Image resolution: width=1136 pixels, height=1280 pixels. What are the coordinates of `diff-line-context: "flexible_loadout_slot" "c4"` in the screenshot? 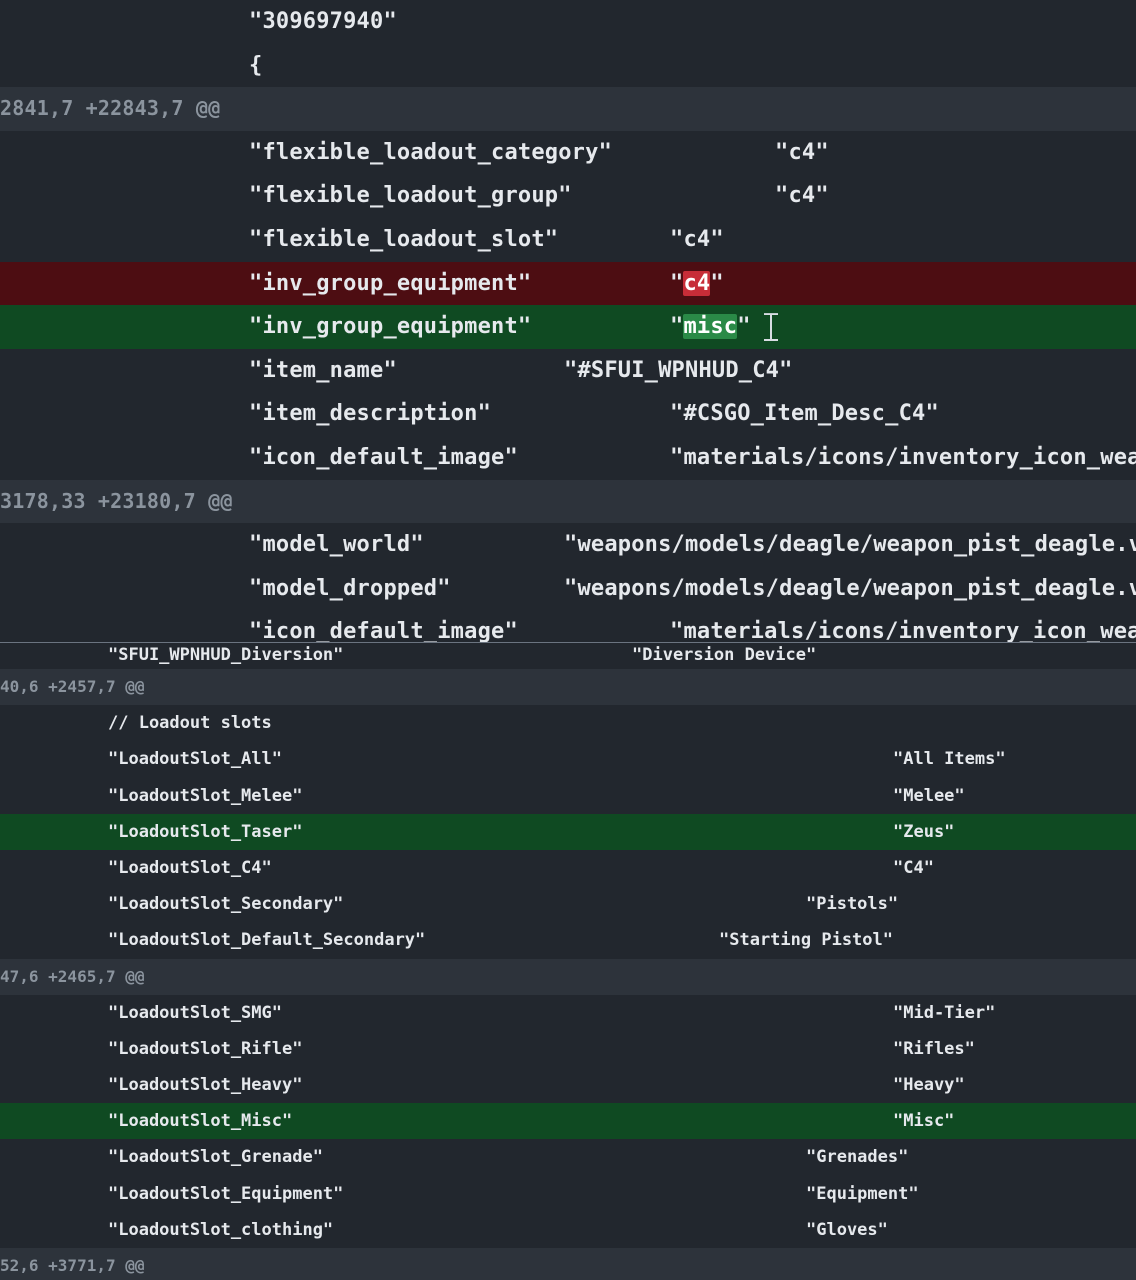 It's located at (568, 240).